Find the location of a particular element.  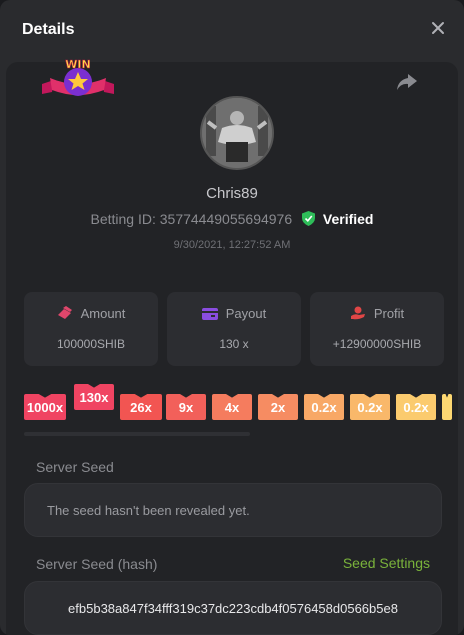

seed-settings-link: Seed Settings is located at coordinates (386, 563).